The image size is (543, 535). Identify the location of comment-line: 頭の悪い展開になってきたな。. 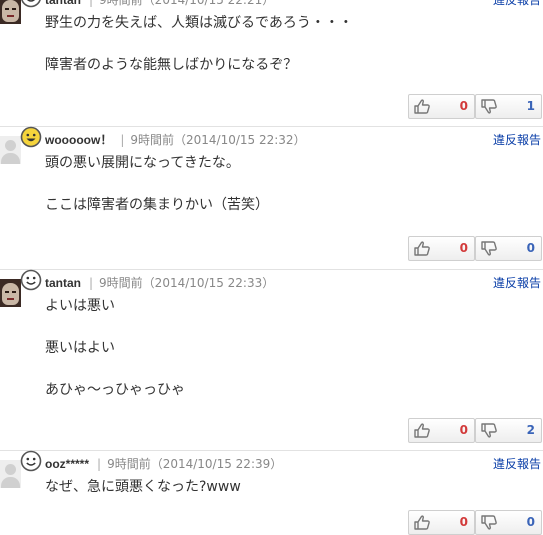
(142, 163).